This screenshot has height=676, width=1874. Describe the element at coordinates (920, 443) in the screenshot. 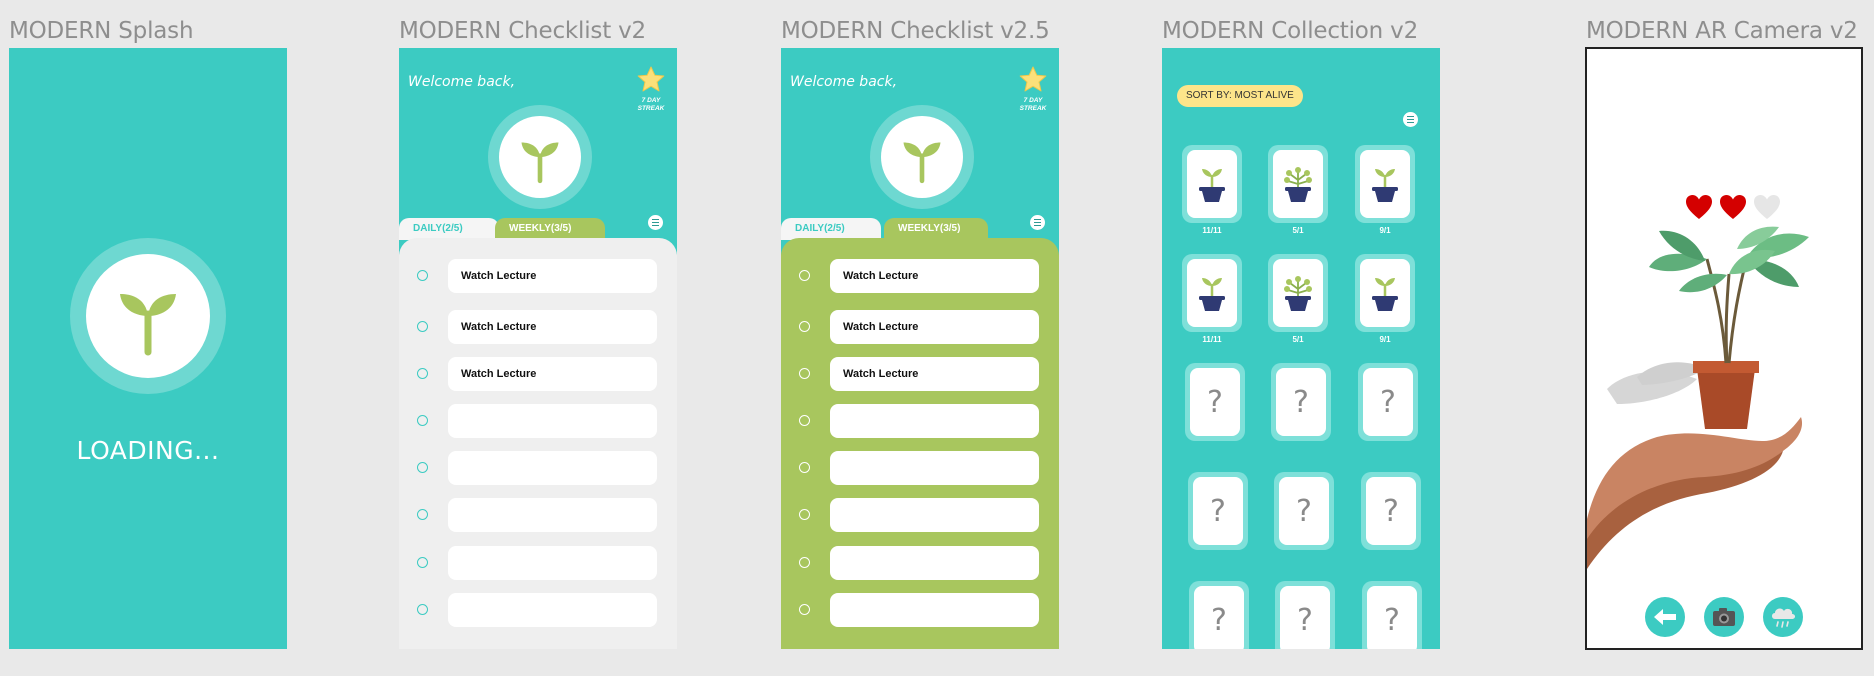

I see `task-list: Watch Lecture Watch Lecture Watch Lecture` at that location.